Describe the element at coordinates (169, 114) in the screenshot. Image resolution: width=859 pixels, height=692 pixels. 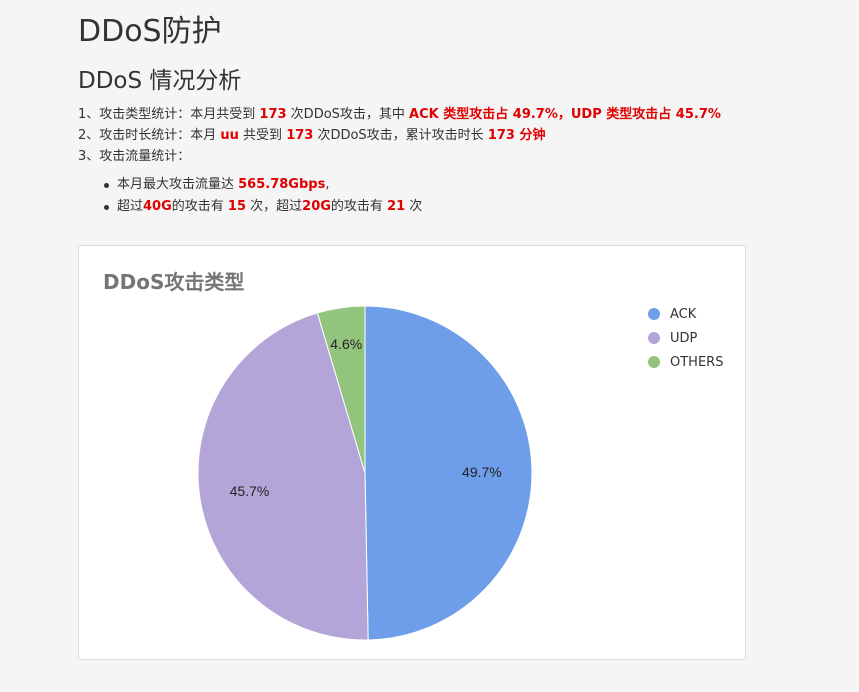
I see `text: 1、攻击类型统计：本月共受到` at that location.